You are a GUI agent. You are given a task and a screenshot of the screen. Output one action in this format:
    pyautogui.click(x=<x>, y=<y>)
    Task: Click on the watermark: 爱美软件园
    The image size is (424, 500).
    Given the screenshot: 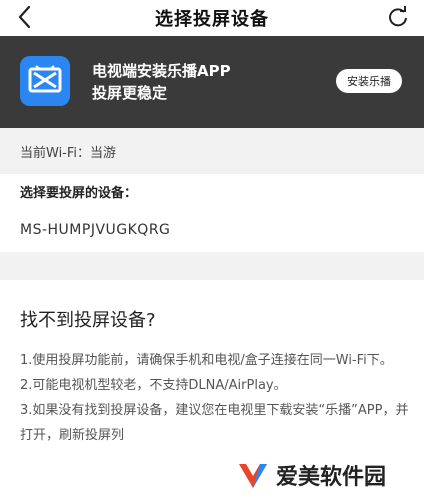 What is the action you would take?
    pyautogui.click(x=326, y=475)
    